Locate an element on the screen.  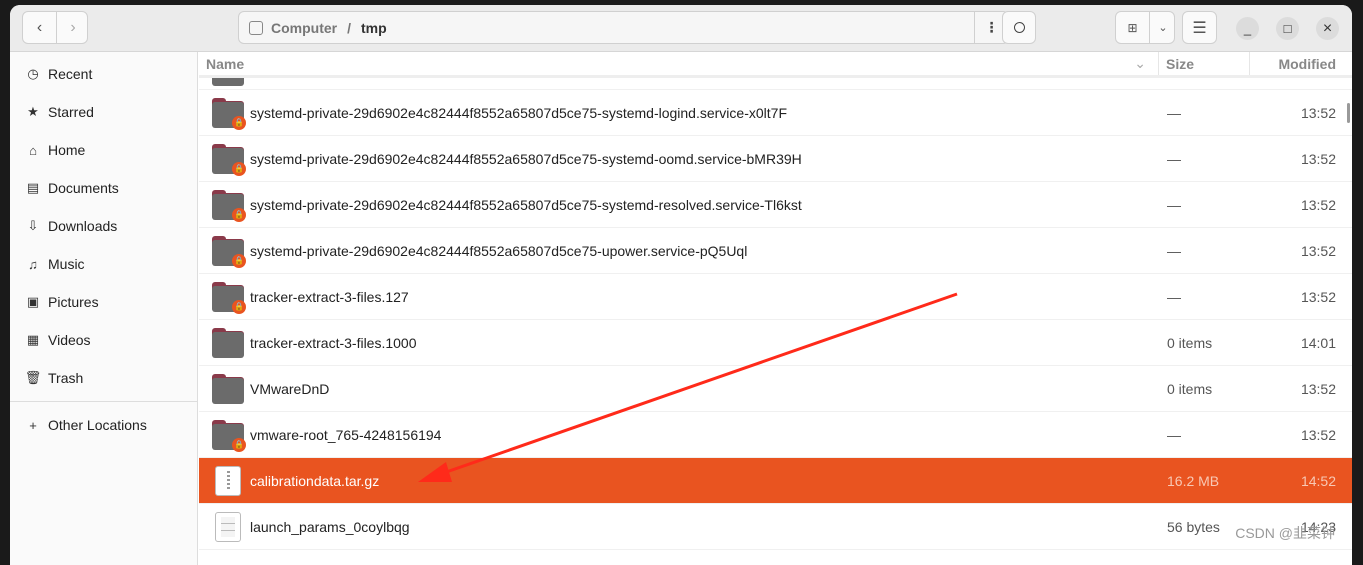
watermark: CSDN @韭菜钟 is located at coordinates (1285, 533).